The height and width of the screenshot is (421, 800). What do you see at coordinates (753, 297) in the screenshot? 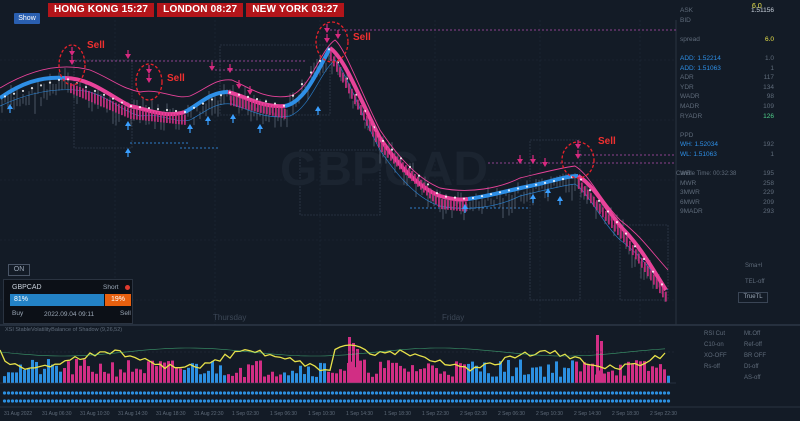
I see `truetl-button: TrueTL` at bounding box center [753, 297].